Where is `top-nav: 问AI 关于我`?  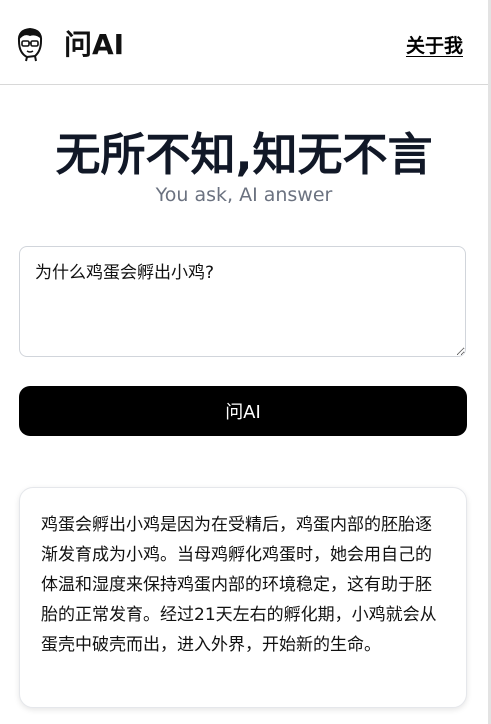
top-nav: 问AI 关于我 is located at coordinates (244, 42).